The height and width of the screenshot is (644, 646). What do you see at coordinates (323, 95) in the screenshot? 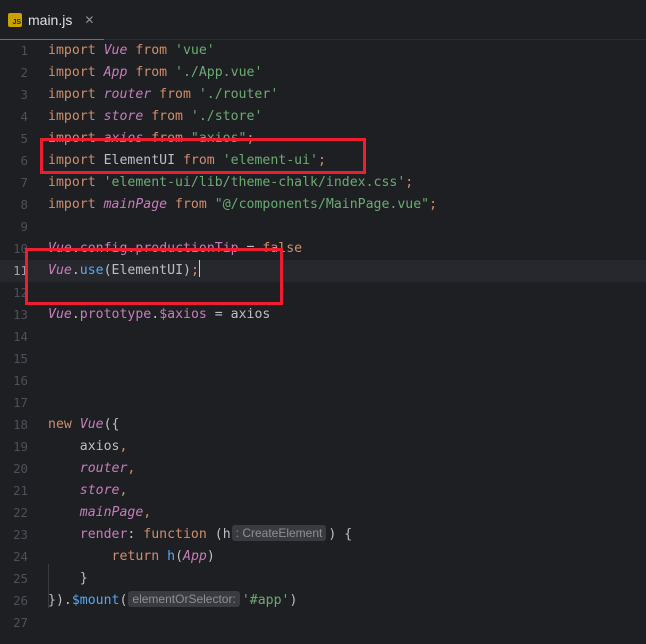
I see `code-line: 3 import router from './router'` at bounding box center [323, 95].